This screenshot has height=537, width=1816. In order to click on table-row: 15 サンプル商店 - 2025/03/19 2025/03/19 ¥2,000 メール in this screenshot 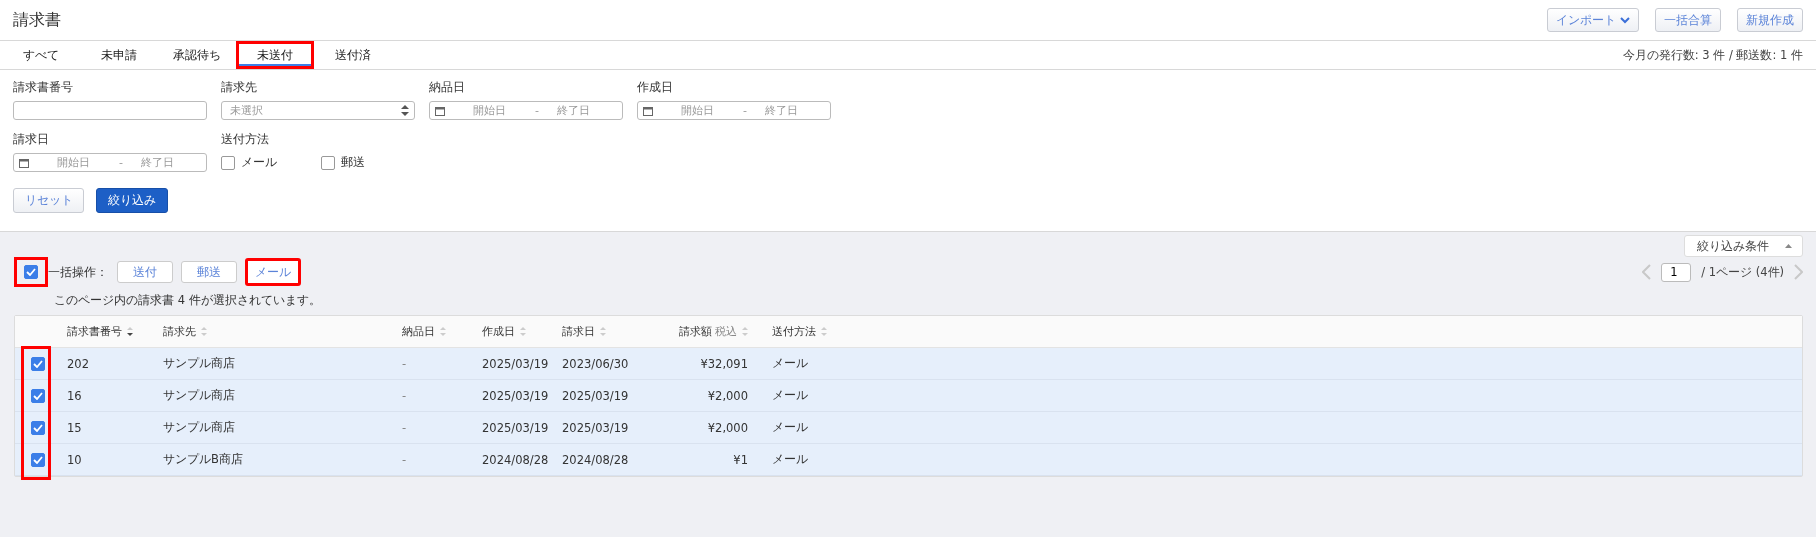, I will do `click(908, 428)`.